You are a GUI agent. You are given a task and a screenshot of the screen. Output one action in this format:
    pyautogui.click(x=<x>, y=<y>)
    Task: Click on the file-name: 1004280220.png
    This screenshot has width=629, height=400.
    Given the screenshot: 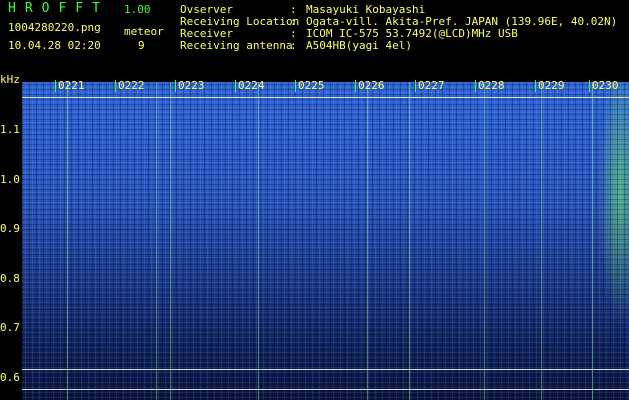 What is the action you would take?
    pyautogui.click(x=54, y=27)
    